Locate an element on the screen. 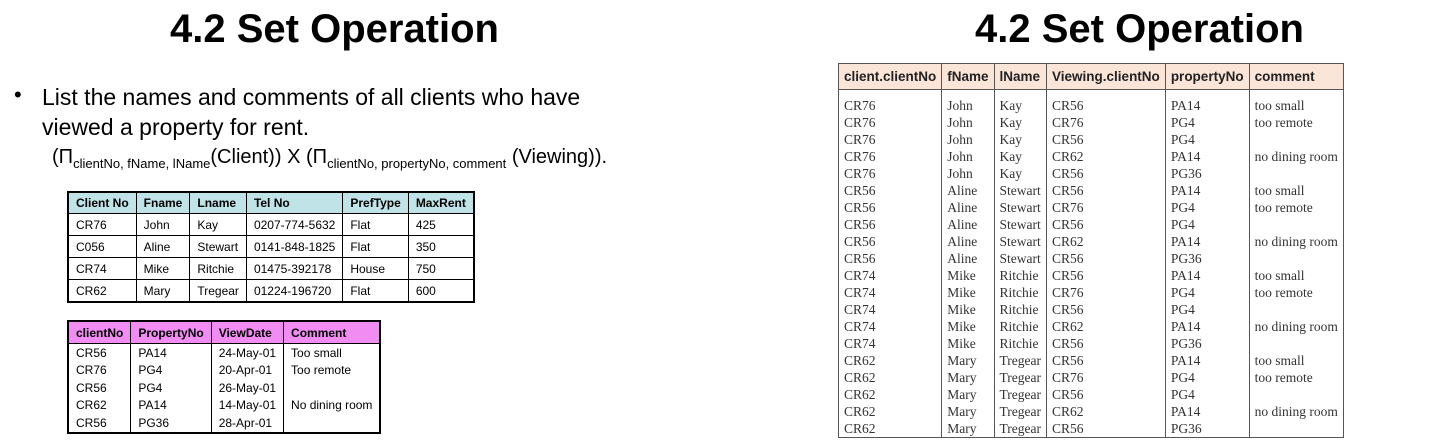 This screenshot has height=446, width=1455. table-cell: C056 is located at coordinates (102, 246).